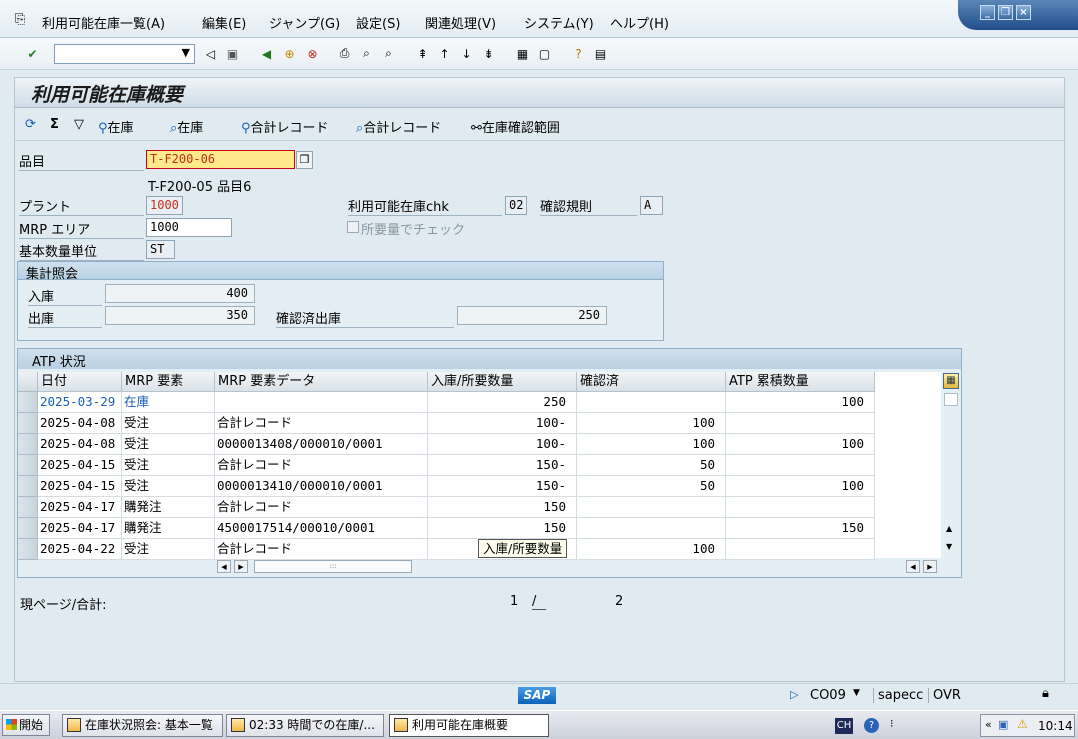  Describe the element at coordinates (321, 382) in the screenshot. I see `col-header-mrp-element-data: MRP 要素データ` at that location.